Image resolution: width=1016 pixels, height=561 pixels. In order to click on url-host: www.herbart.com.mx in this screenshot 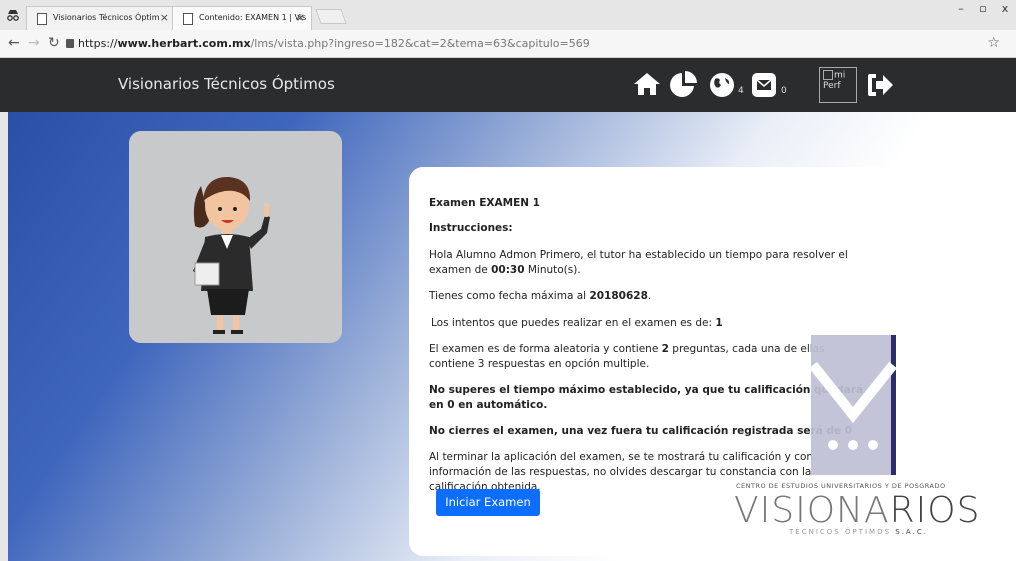, I will do `click(184, 43)`.